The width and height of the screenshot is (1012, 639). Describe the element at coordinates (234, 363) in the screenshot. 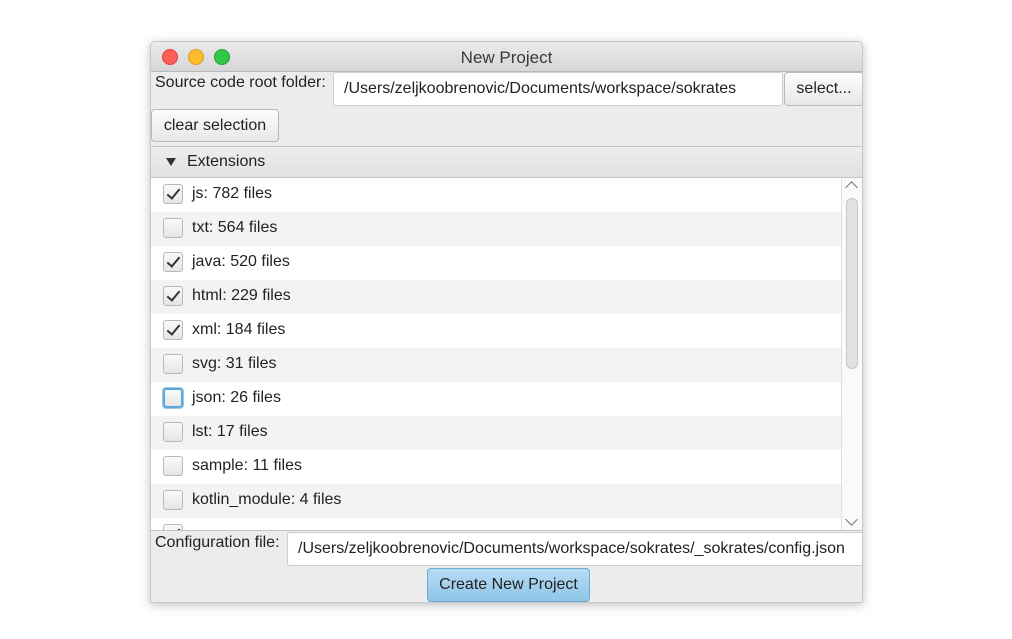

I see `extension-label: svg: 31 files` at that location.